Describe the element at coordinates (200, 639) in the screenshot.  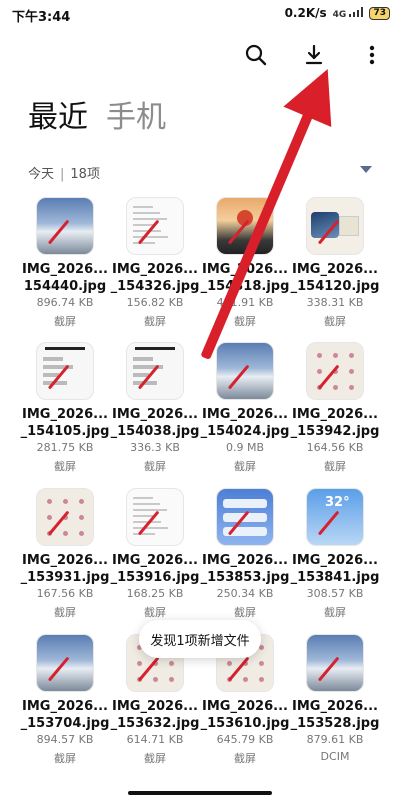
I see `new-file-toast: 发现1项新增文件` at that location.